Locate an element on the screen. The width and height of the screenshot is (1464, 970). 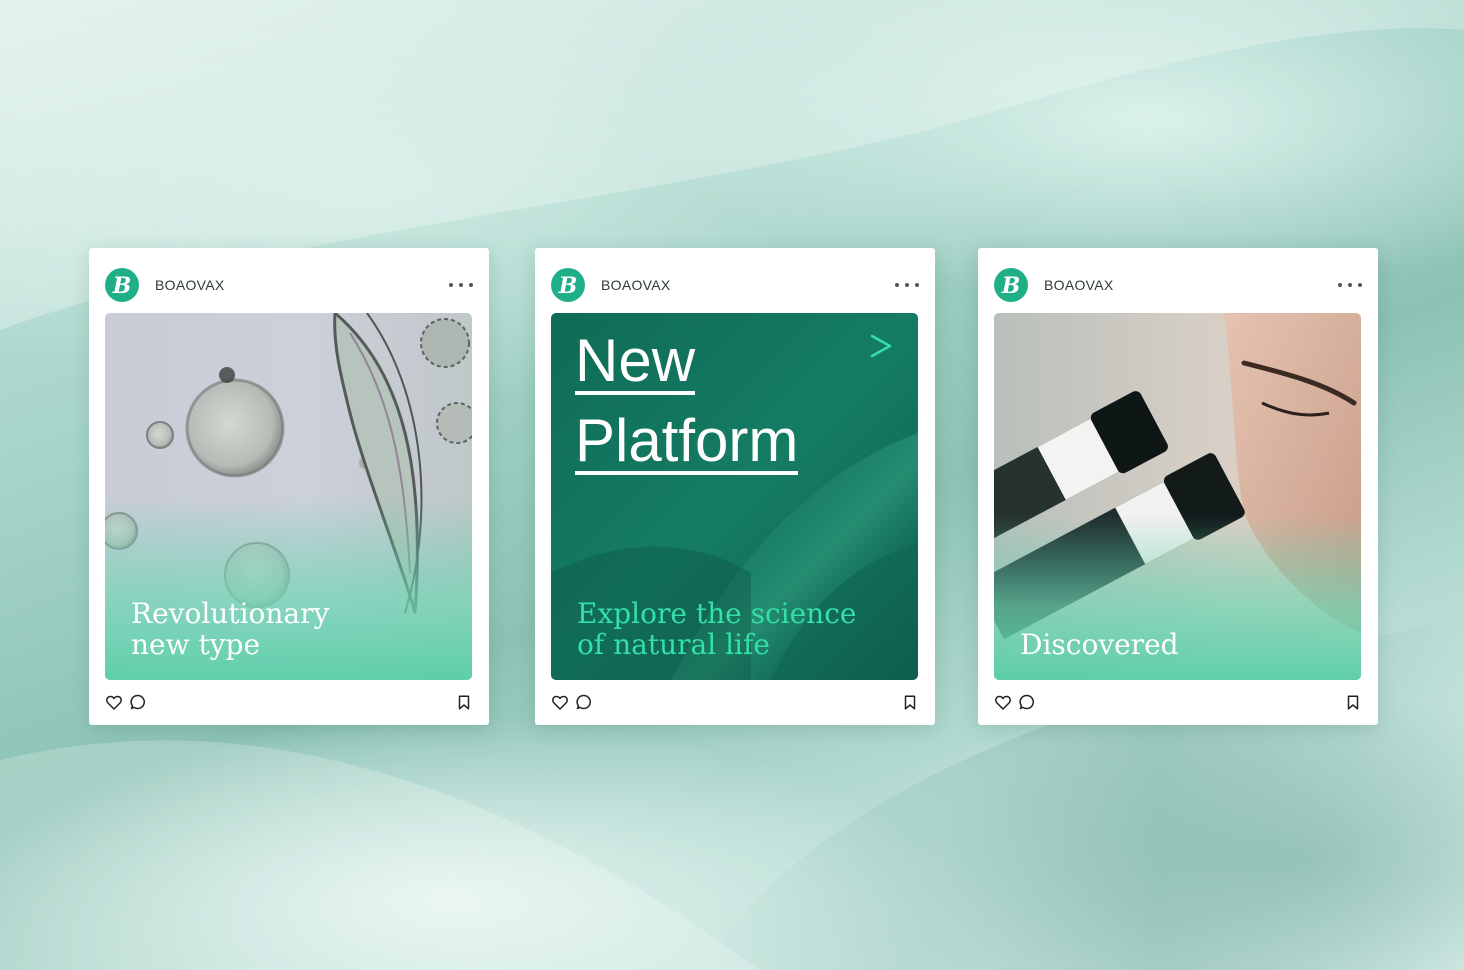
headline-line: Platform is located at coordinates (687, 441).